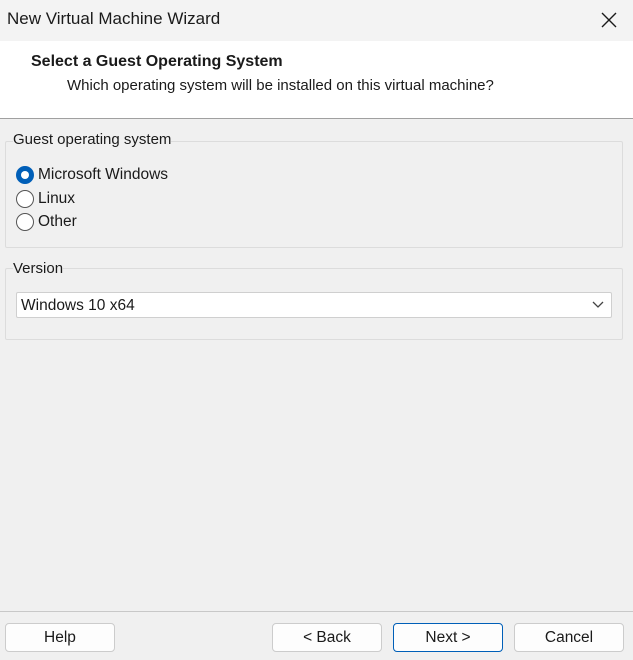 The width and height of the screenshot is (633, 660). I want to click on version-group: Version Windows 10 x64, so click(314, 300).